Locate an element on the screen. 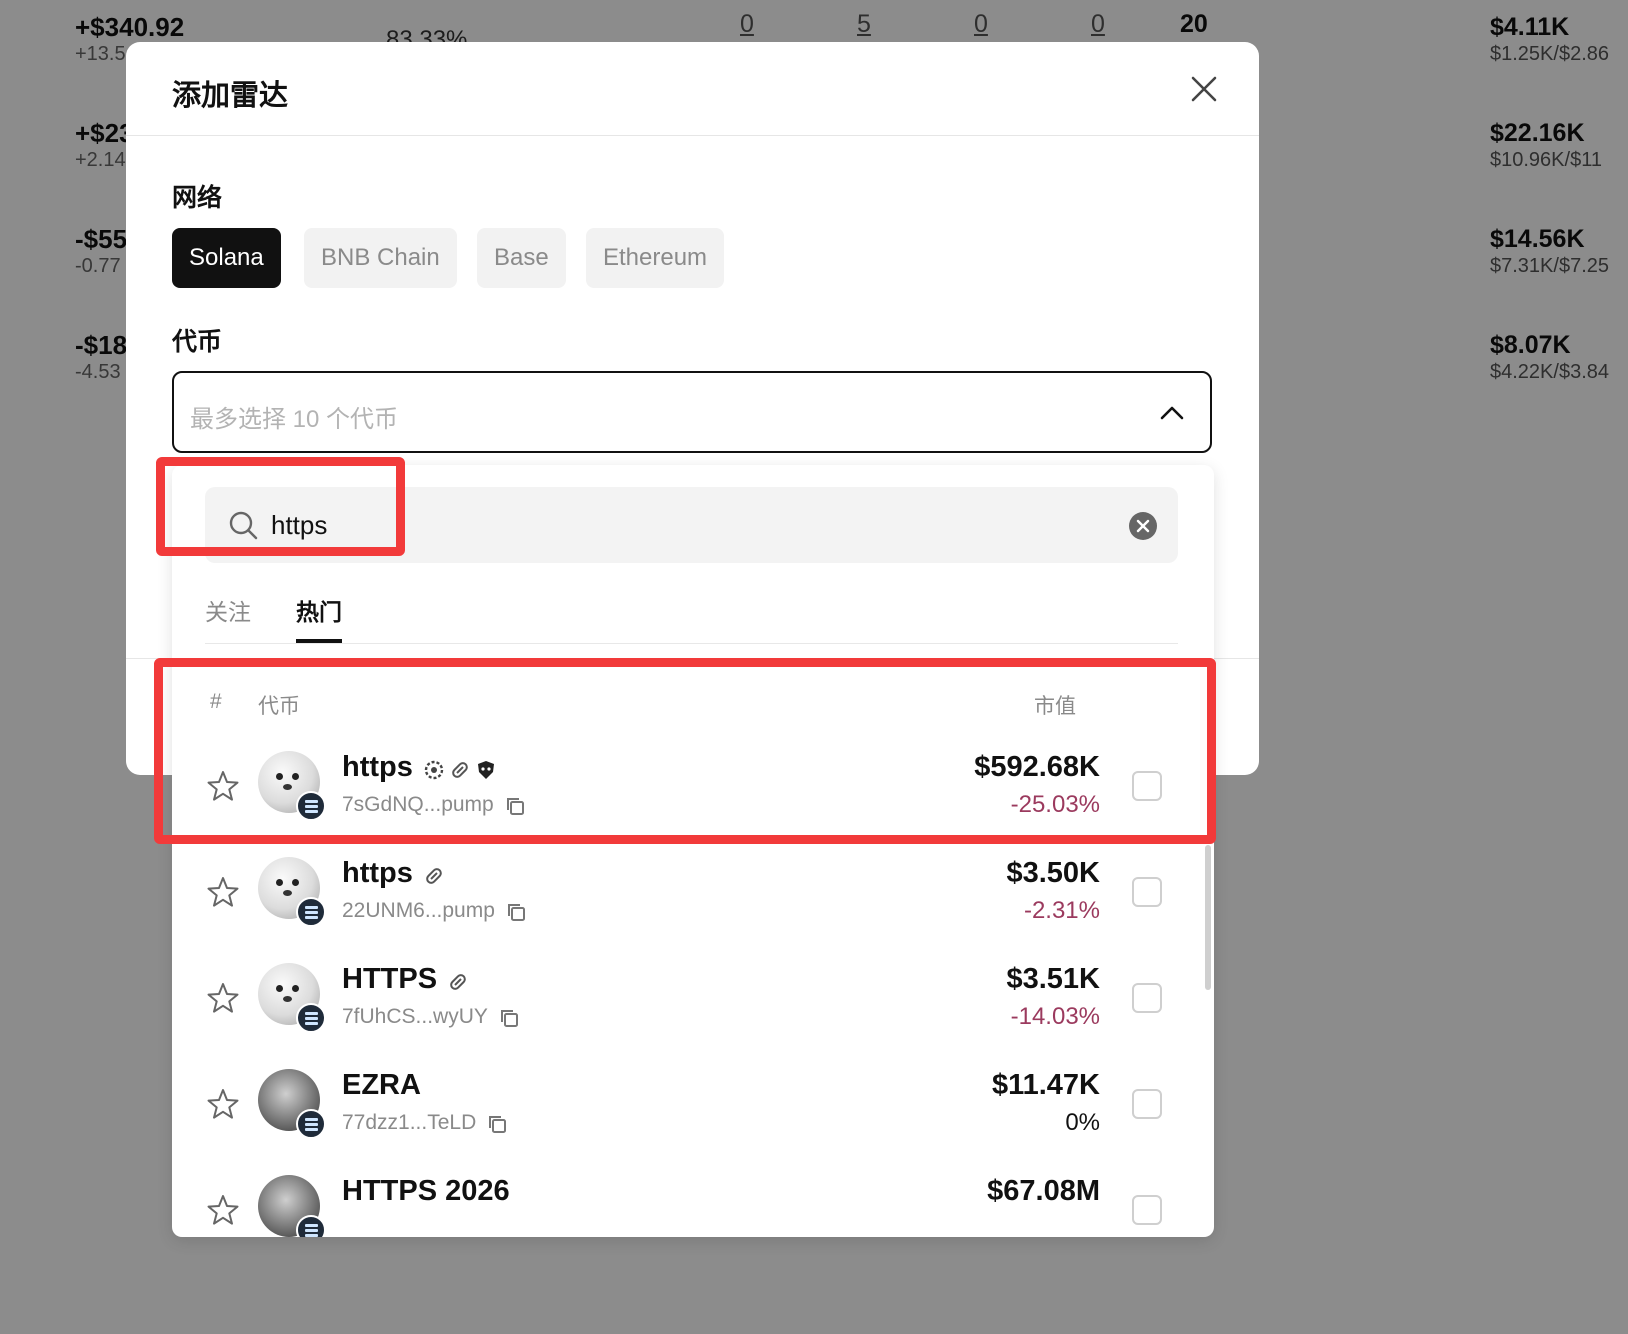  dropdown-scrollbar is located at coordinates (1208, 917).